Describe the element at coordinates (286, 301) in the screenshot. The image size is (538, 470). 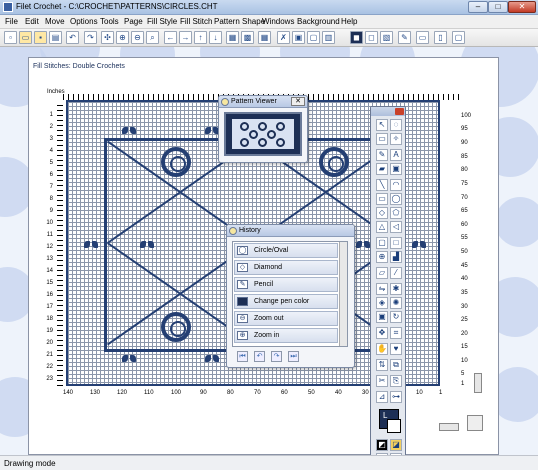
I see `history-item-change-pen-color: Change pen color` at that location.